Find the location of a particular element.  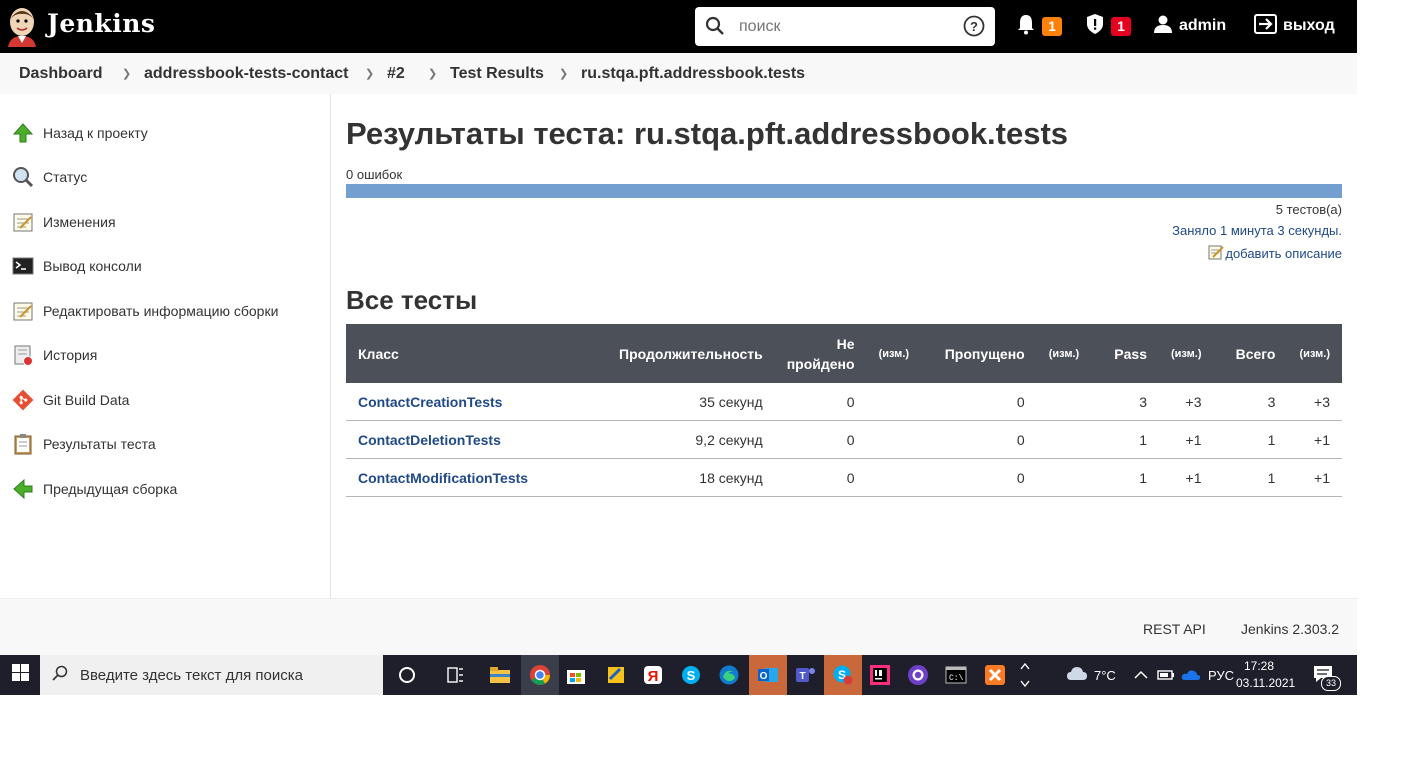

github-desktop-icon is located at coordinates (918, 675).